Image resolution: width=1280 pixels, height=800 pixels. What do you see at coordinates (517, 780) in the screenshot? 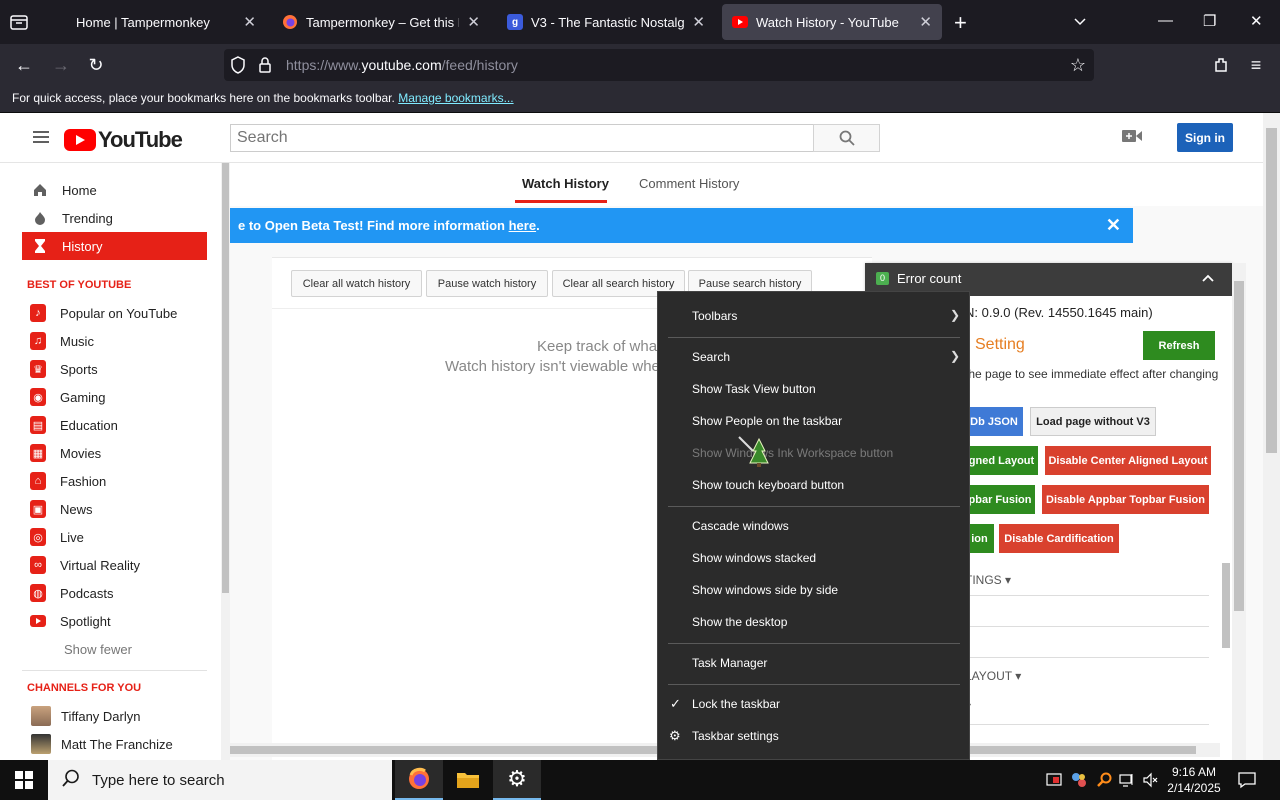
I see `taskbar-settings: ⚙` at bounding box center [517, 780].